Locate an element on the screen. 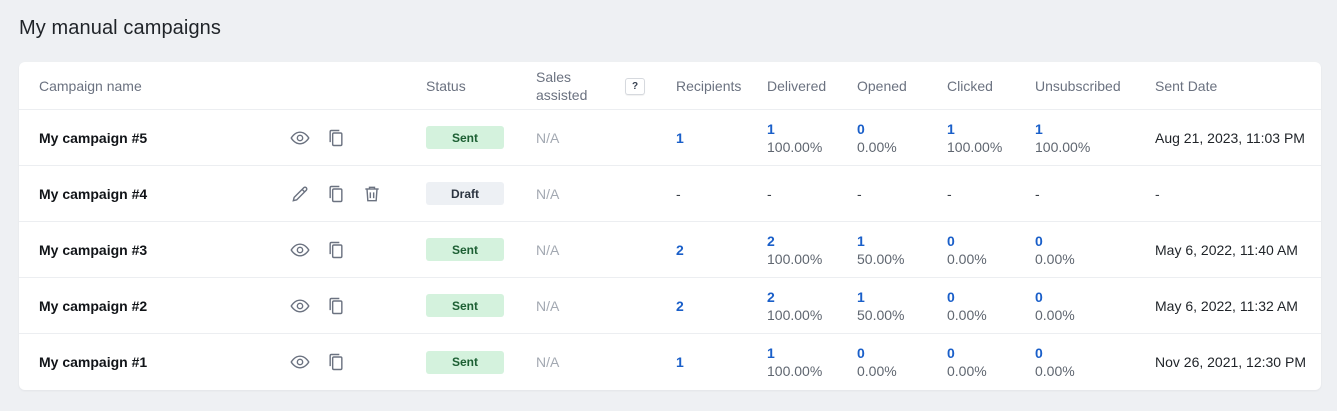  pencil-button is located at coordinates (308, 194).